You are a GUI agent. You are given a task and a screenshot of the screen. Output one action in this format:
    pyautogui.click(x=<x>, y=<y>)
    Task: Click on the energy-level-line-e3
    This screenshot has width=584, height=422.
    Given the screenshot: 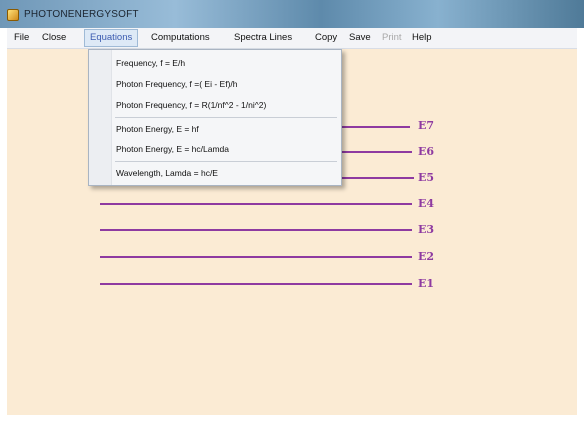 What is the action you would take?
    pyautogui.click(x=256, y=230)
    